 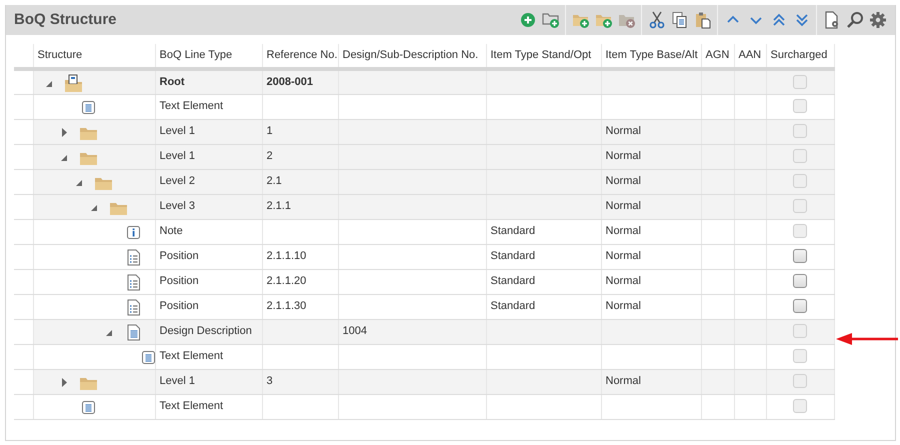 What do you see at coordinates (703, 20) in the screenshot?
I see `paste-icon` at bounding box center [703, 20].